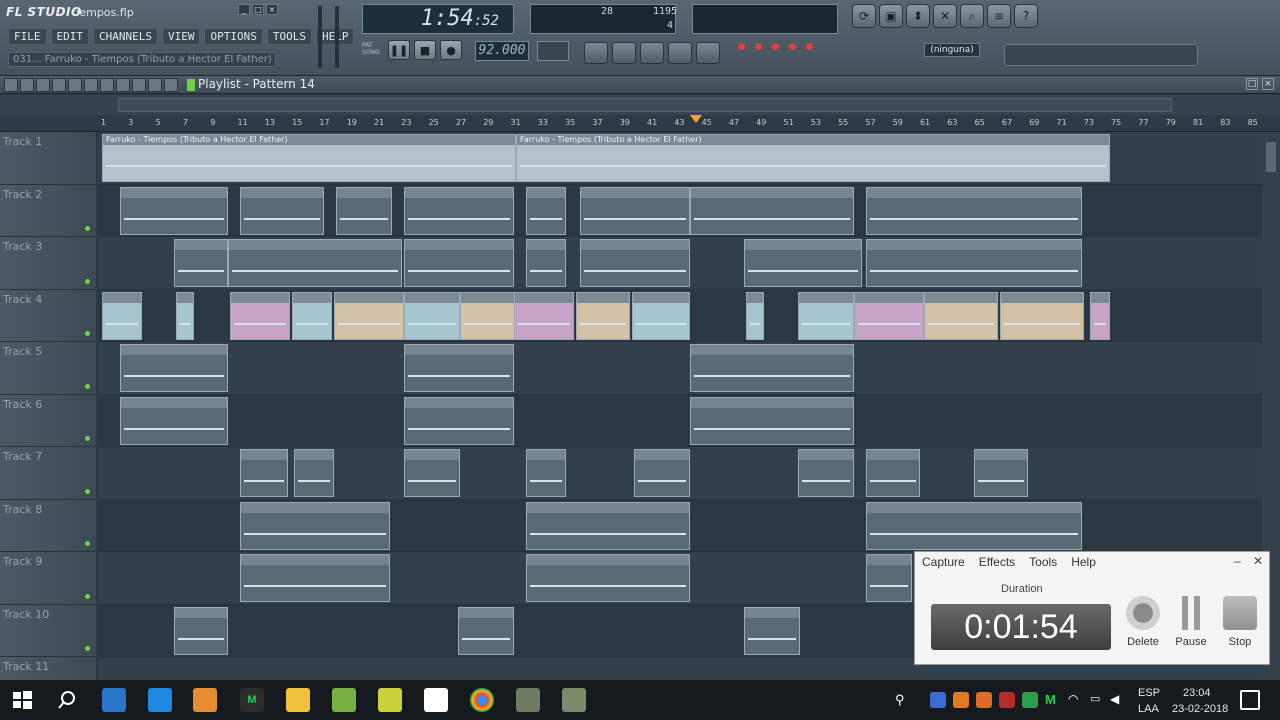 The image size is (1280, 720). Describe the element at coordinates (652, 53) in the screenshot. I see `channel-rack-icon` at that location.